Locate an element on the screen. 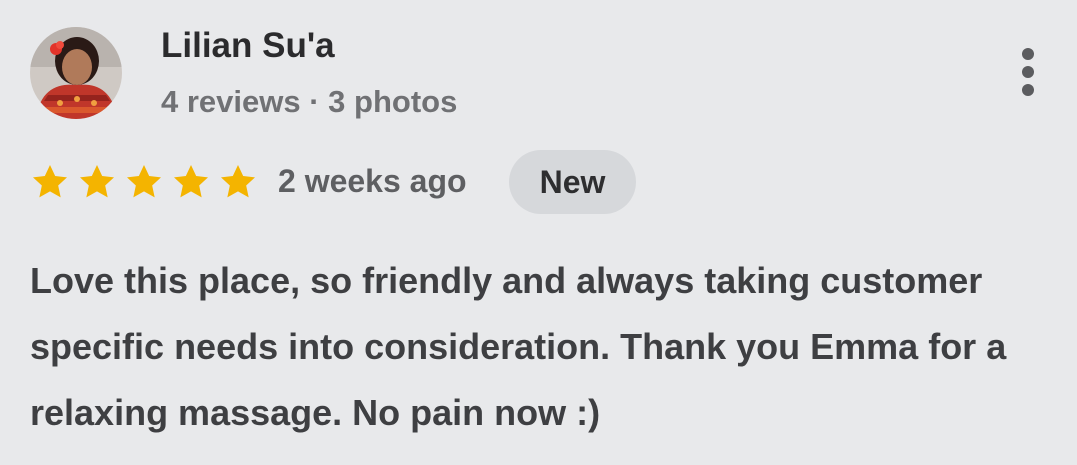 The height and width of the screenshot is (465, 1077). new-badge: New is located at coordinates (572, 182).